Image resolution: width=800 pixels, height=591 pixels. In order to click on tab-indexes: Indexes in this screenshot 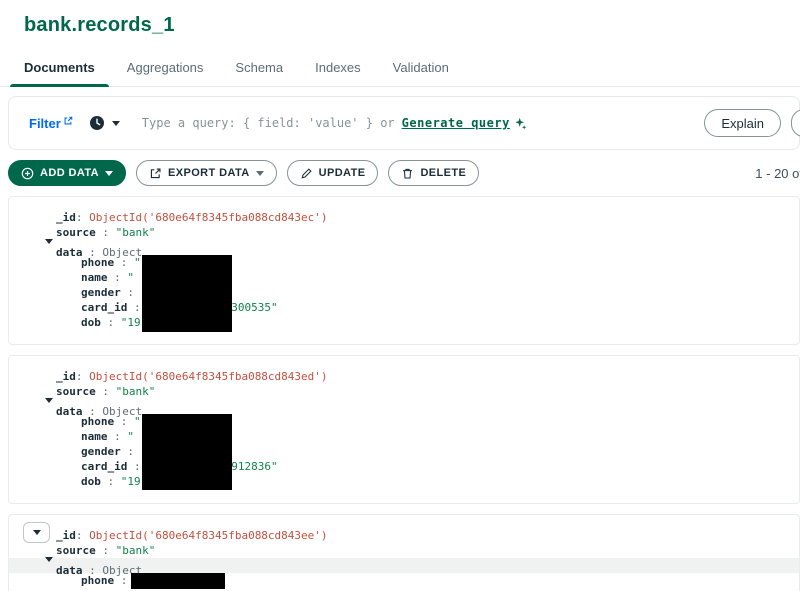, I will do `click(338, 69)`.